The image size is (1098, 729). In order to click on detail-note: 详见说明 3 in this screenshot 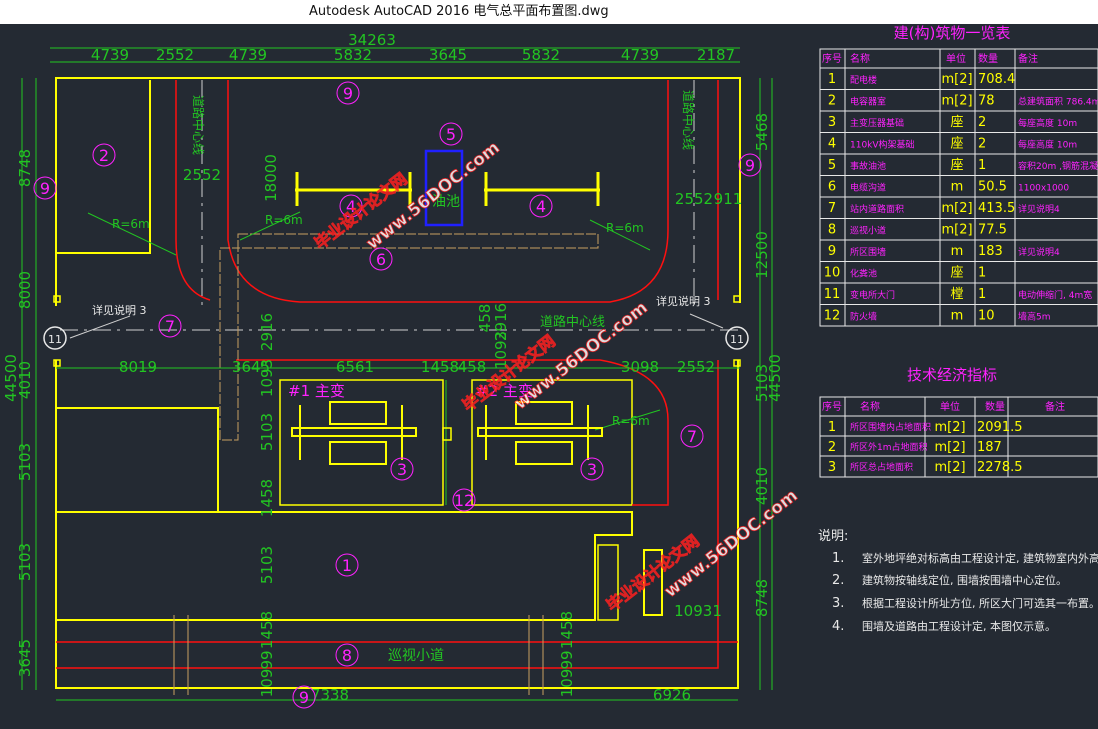, I will do `click(683, 301)`.